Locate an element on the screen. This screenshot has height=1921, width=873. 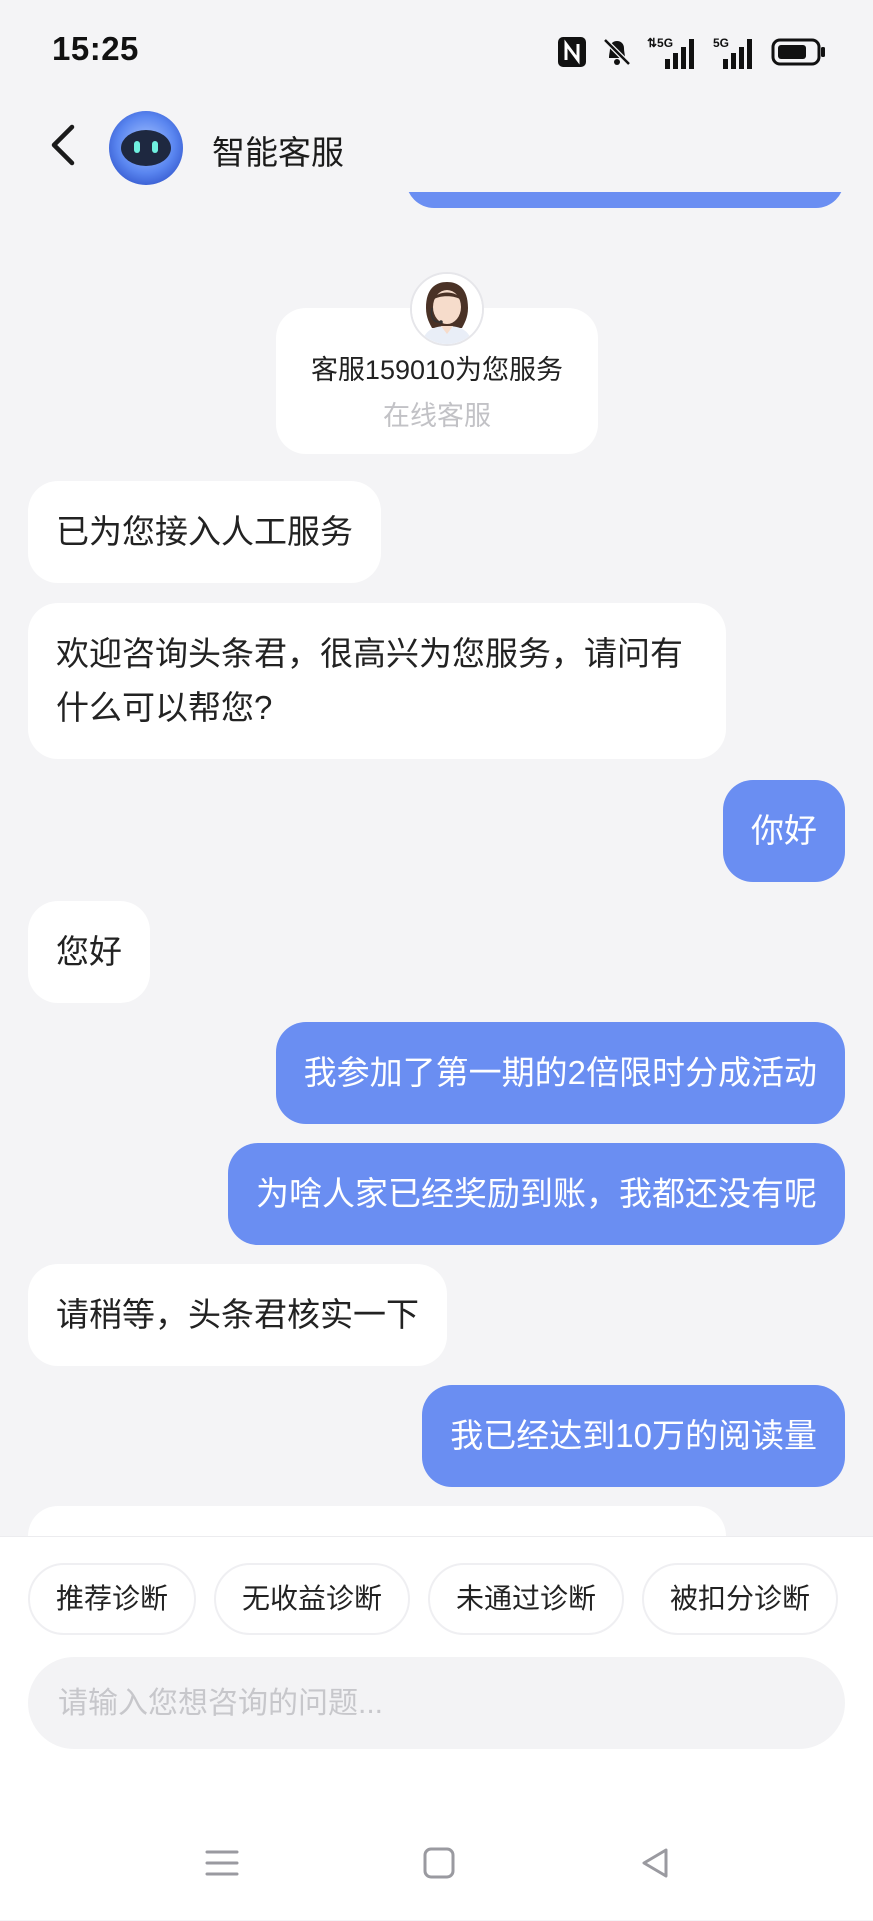
menu-button is located at coordinates (222, 1865).